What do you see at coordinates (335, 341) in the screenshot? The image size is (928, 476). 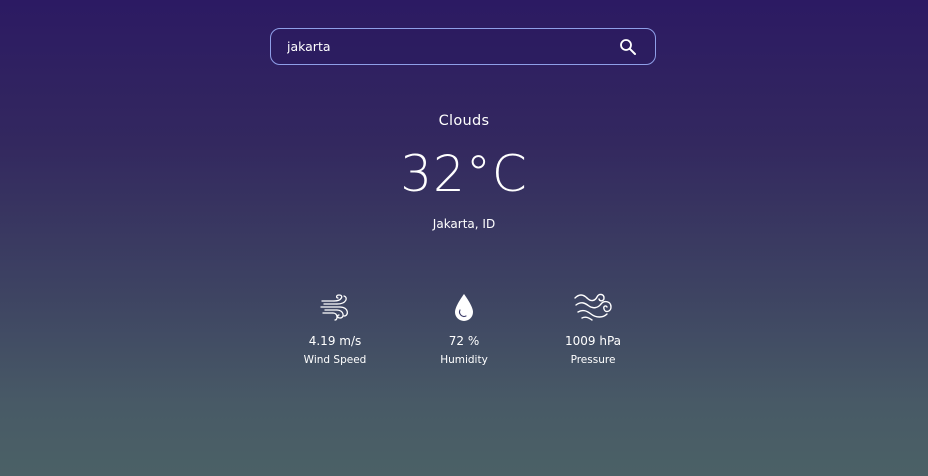 I see `wind-speed-value: 4.19 m/s` at bounding box center [335, 341].